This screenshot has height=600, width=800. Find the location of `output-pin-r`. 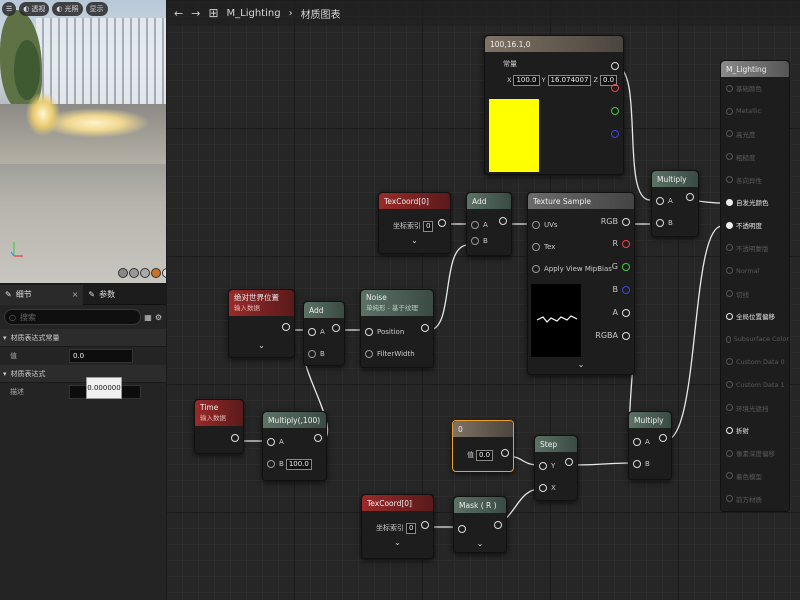

output-pin-r is located at coordinates (615, 88).